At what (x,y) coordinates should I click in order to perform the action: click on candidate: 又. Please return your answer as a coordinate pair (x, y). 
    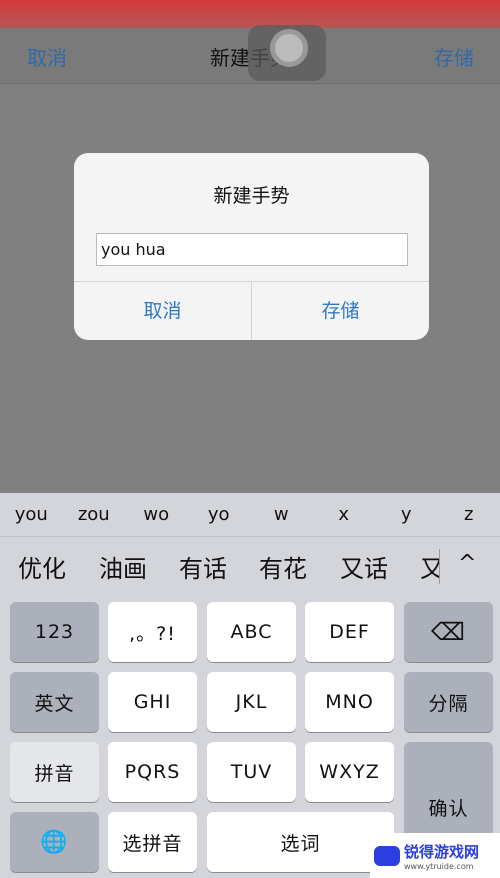
    Looking at the image, I should click on (430, 566).